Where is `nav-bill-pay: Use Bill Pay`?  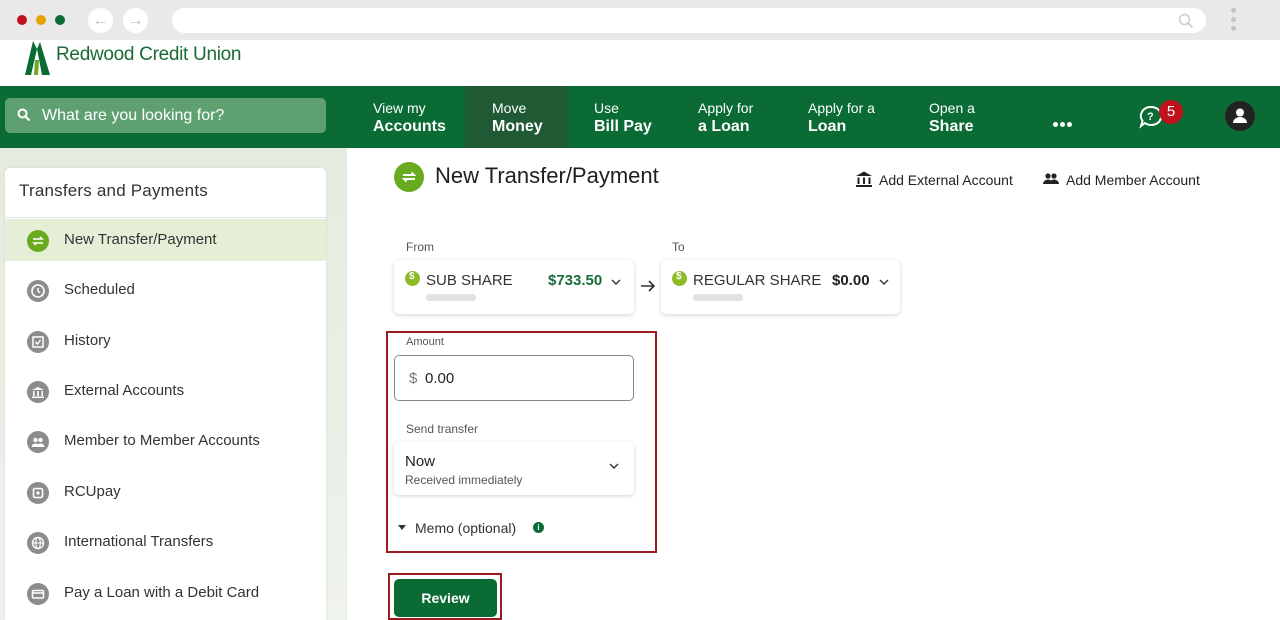
nav-bill-pay: Use Bill Pay is located at coordinates (619, 117).